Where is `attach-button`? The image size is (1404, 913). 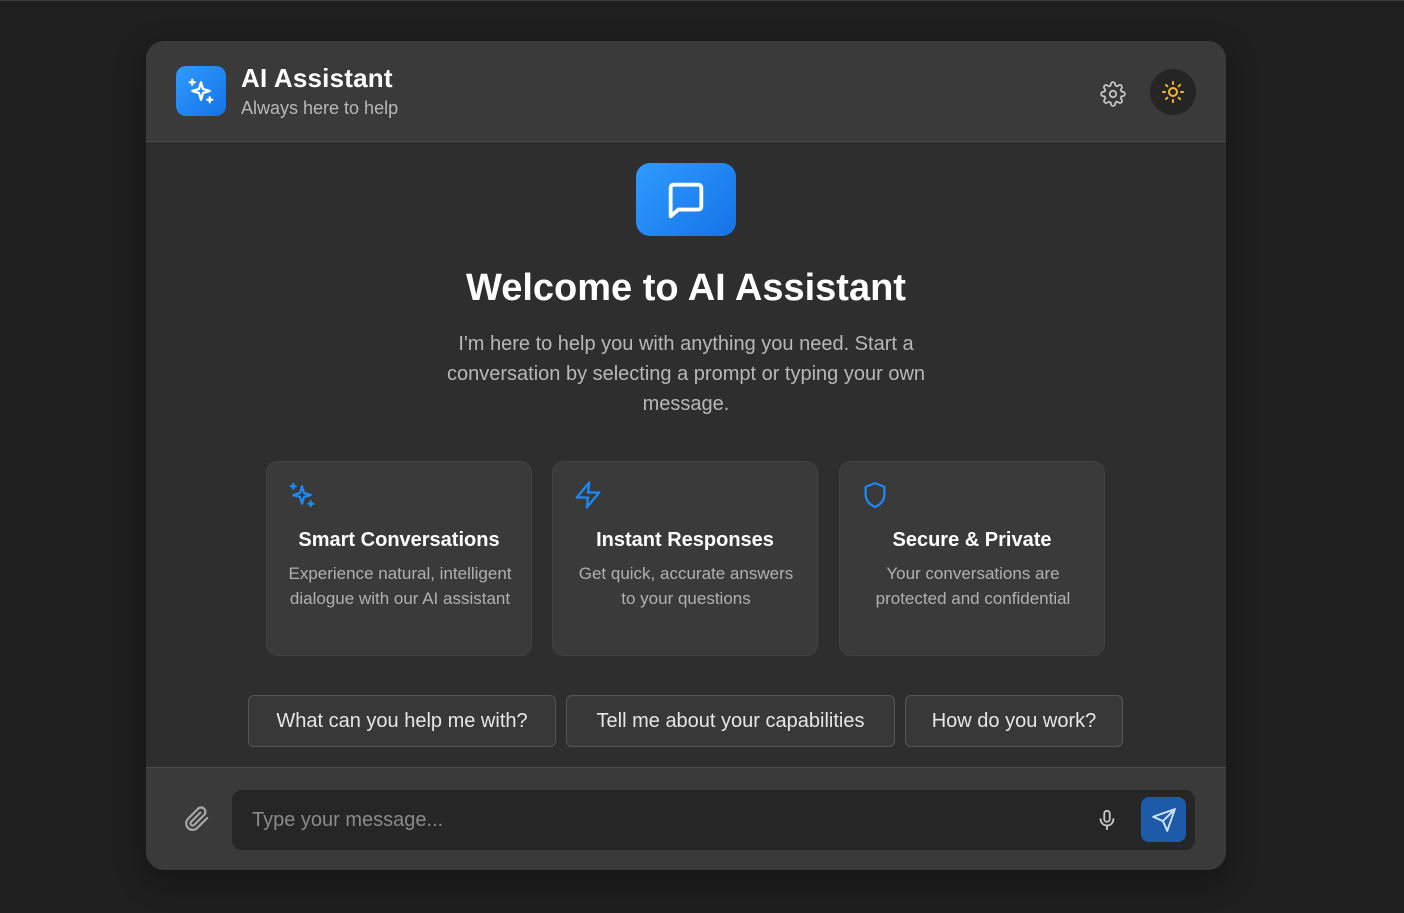
attach-button is located at coordinates (197, 819).